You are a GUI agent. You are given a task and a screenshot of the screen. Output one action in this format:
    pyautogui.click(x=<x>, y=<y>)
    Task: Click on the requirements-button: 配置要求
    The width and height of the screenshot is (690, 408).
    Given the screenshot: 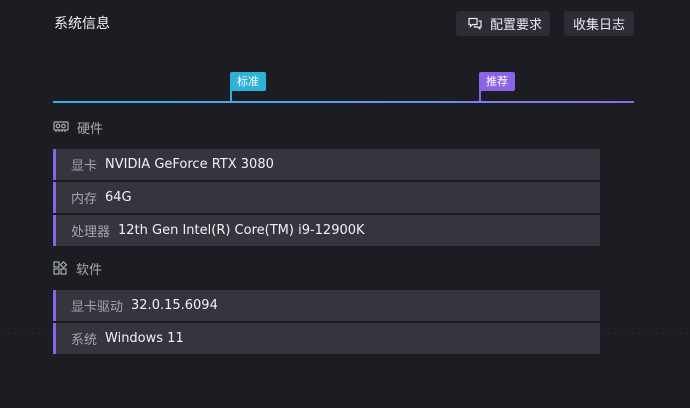 What is the action you would take?
    pyautogui.click(x=503, y=23)
    